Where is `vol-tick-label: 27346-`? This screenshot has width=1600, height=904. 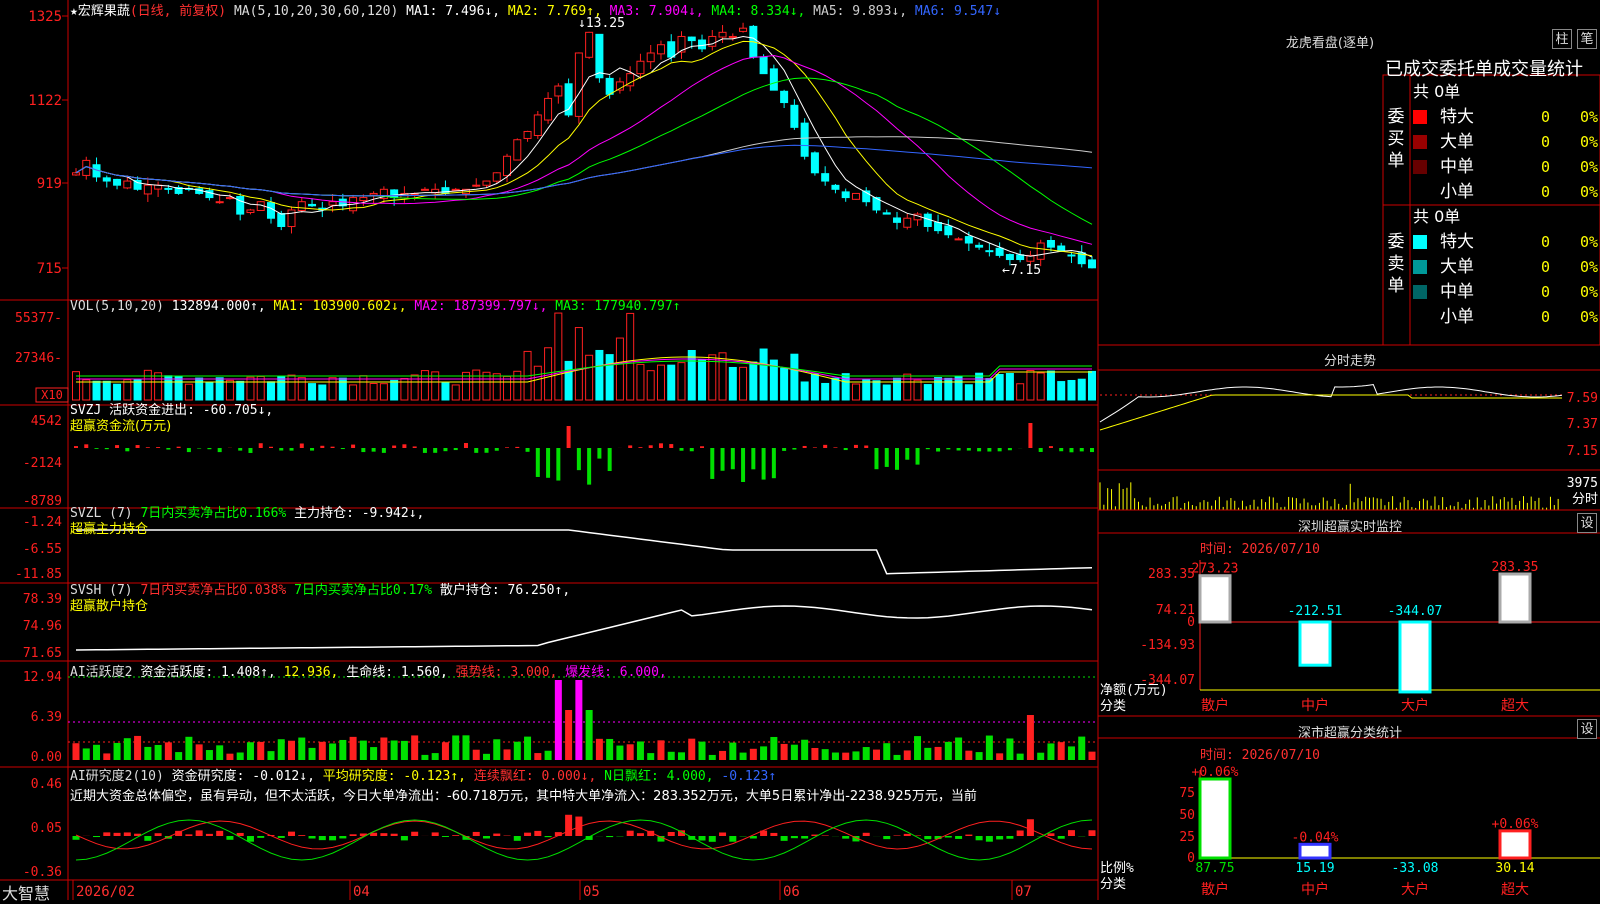 vol-tick-label: 27346- is located at coordinates (38, 358).